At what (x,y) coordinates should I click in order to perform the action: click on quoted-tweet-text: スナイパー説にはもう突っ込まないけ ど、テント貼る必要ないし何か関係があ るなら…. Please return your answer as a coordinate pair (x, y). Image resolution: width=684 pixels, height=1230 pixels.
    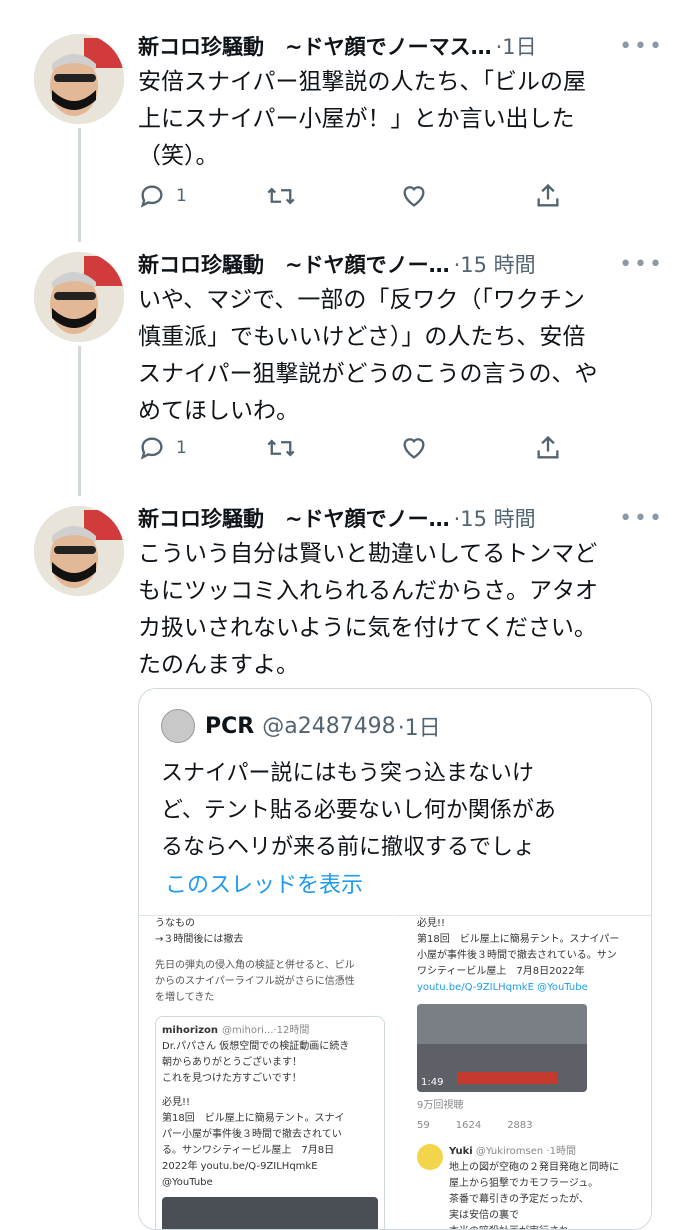
    Looking at the image, I should click on (358, 810).